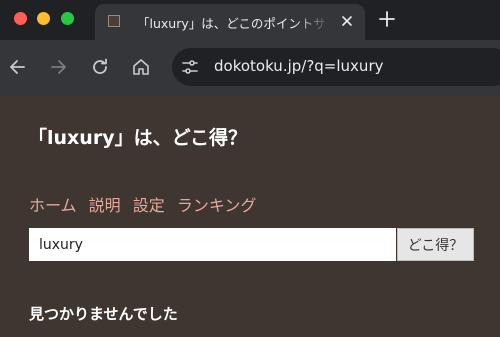 This screenshot has height=337, width=500. I want to click on search-input, so click(212, 244).